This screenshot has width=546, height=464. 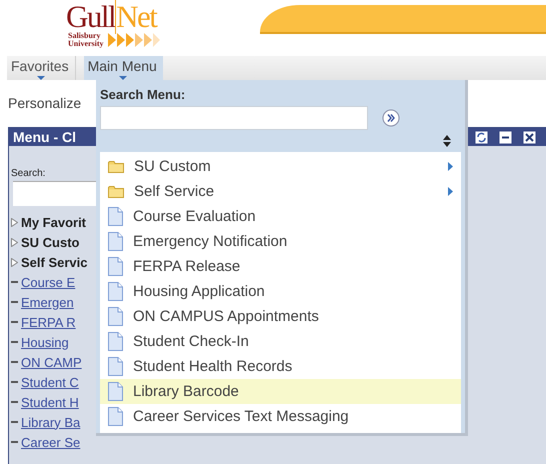 I want to click on menu-tree-item: Library Ba, so click(x=50, y=422).